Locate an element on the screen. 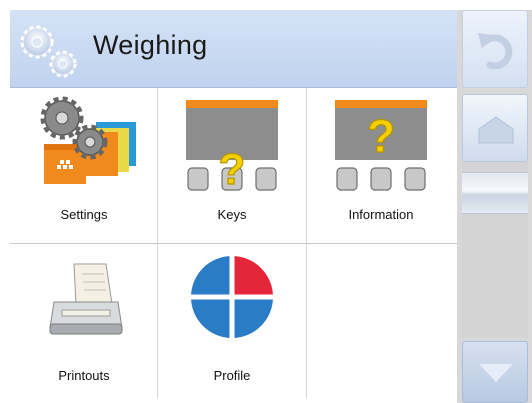 This screenshot has height=403, width=532. tile-profile-label: Profile is located at coordinates (232, 375).